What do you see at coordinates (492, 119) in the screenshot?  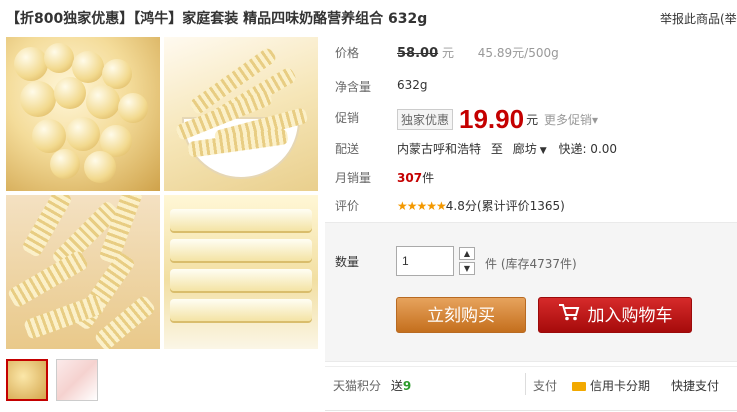 I see `promo-price: 19.90` at bounding box center [492, 119].